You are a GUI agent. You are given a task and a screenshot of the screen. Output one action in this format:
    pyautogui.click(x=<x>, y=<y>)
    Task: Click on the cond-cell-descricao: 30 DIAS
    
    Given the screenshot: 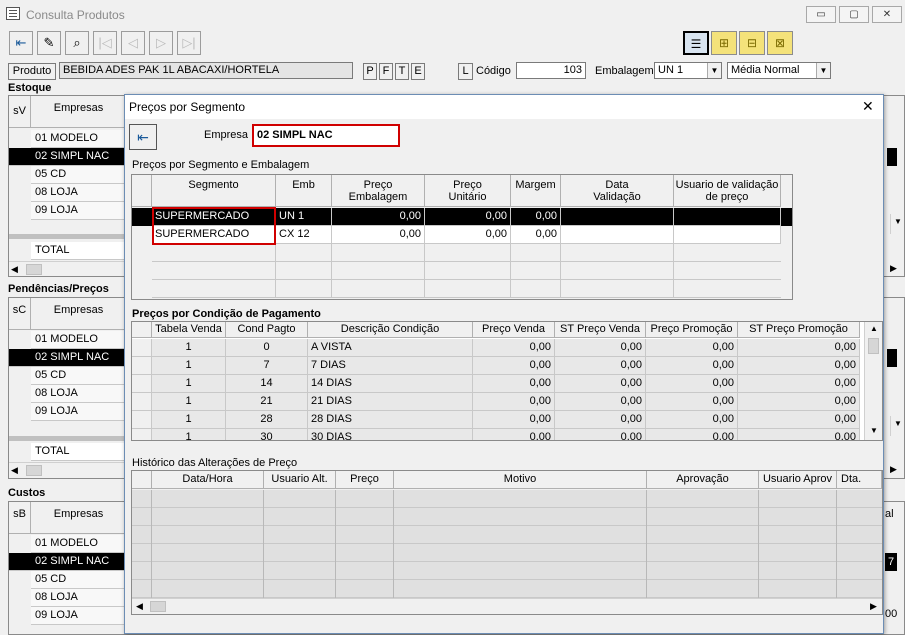 What is the action you would take?
    pyautogui.click(x=390, y=434)
    